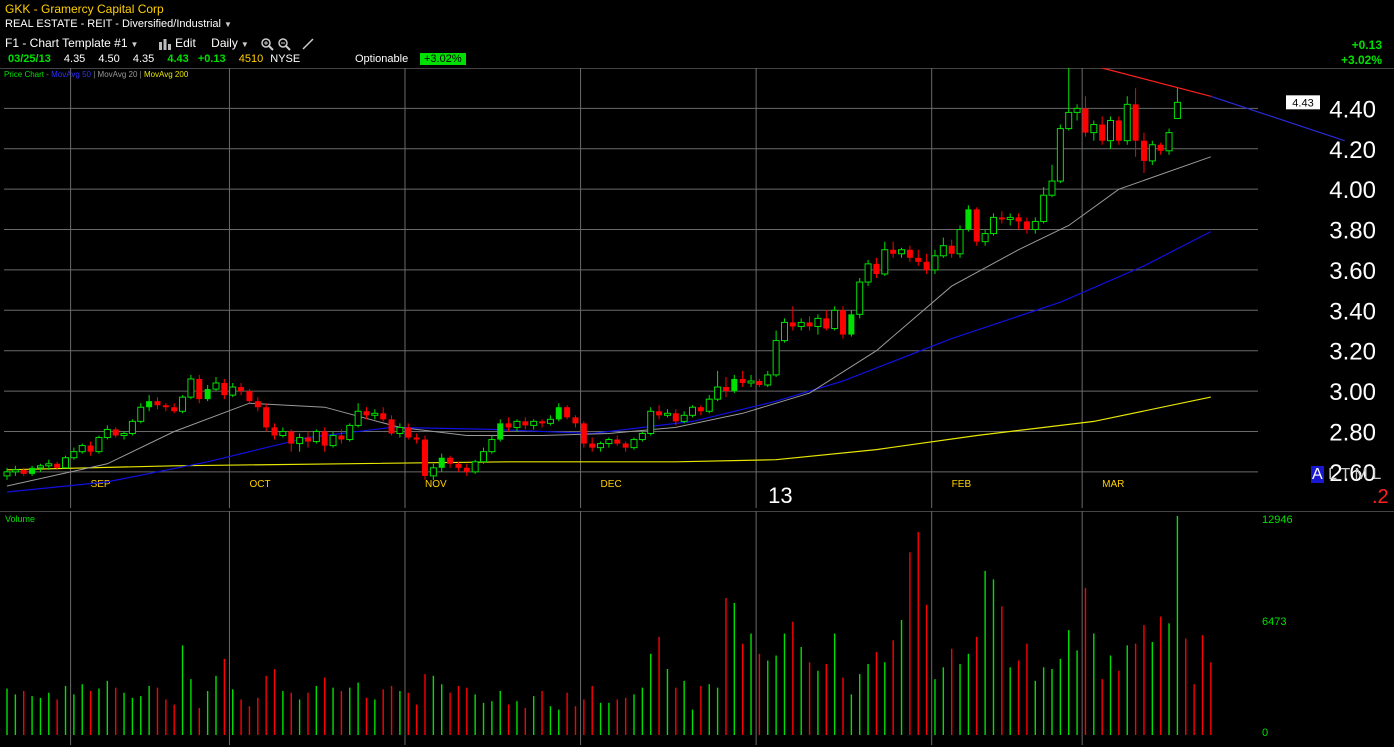  I want to click on price-badge: 4.43, so click(1302, 103).